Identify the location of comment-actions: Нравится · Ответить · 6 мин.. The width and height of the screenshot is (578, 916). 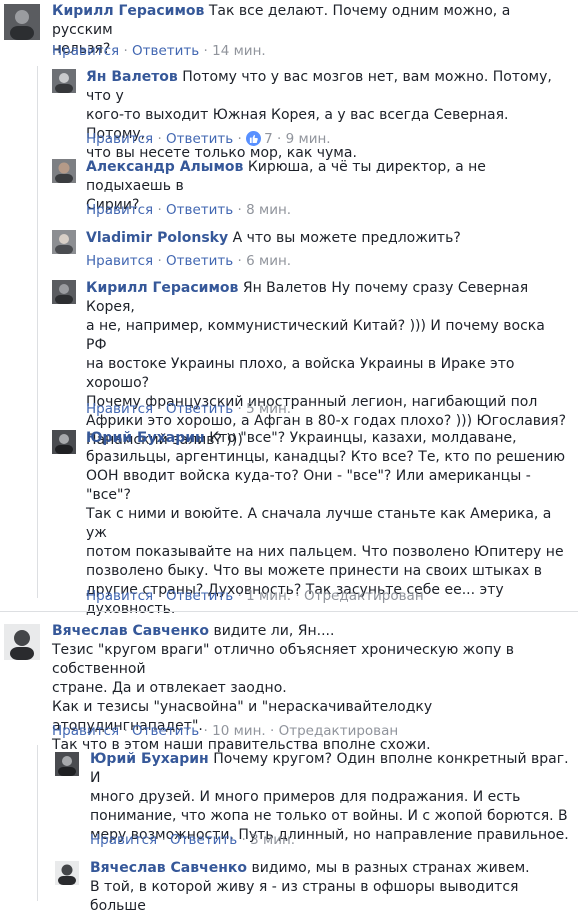
(188, 261).